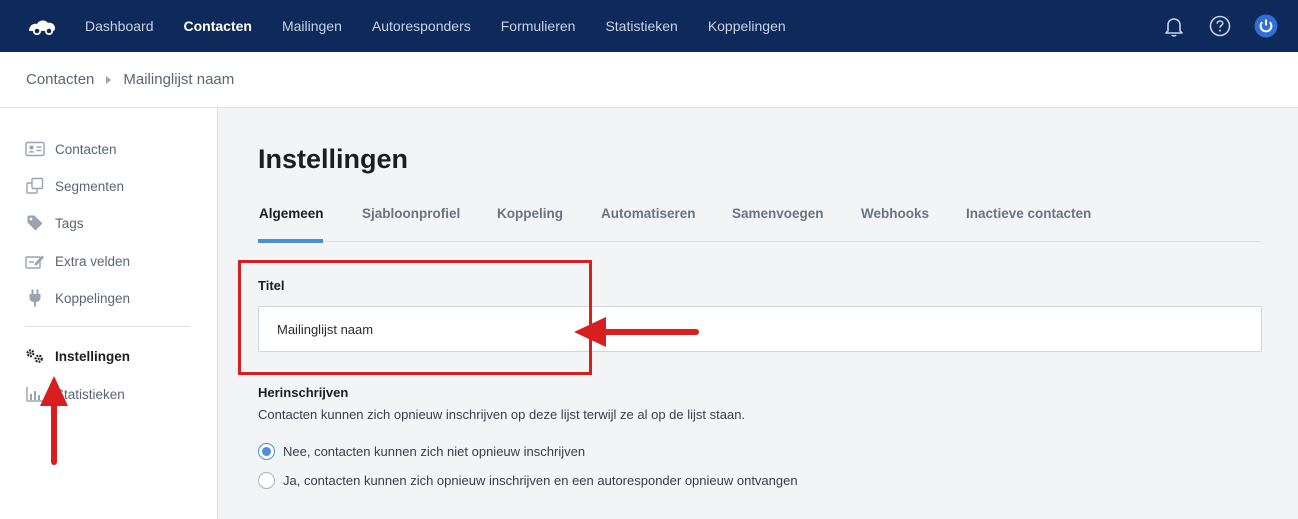  I want to click on tab-automatiseren: Automatiseren, so click(648, 213).